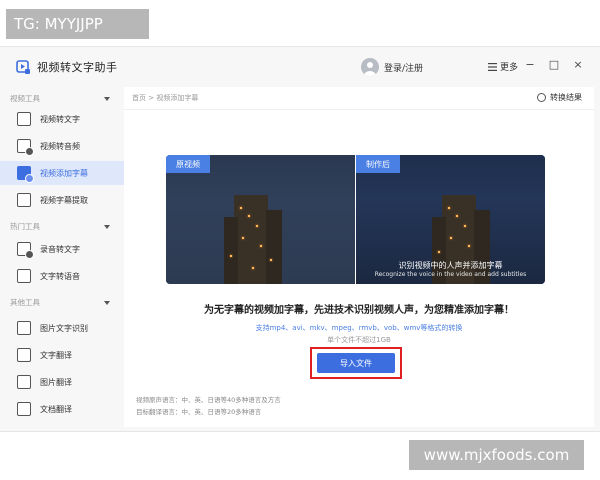  I want to click on sidebar-item-image-ocr: 图片文字识别, so click(62, 328).